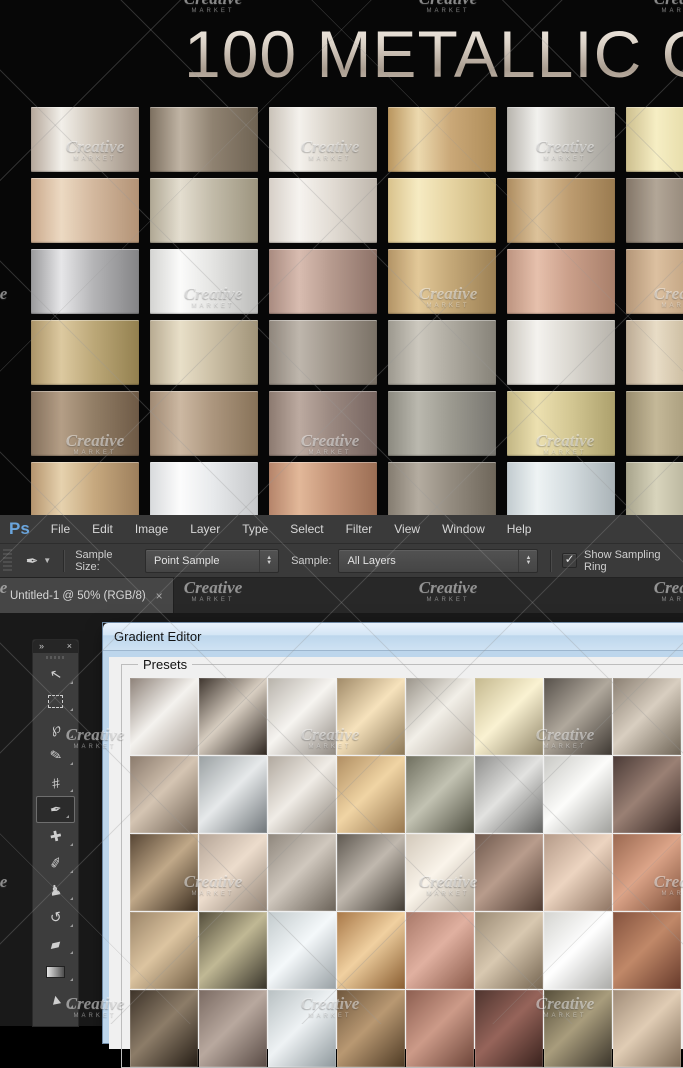 This screenshot has width=683, height=1068. What do you see at coordinates (205, 529) in the screenshot?
I see `menu-item-layer: Layer` at bounding box center [205, 529].